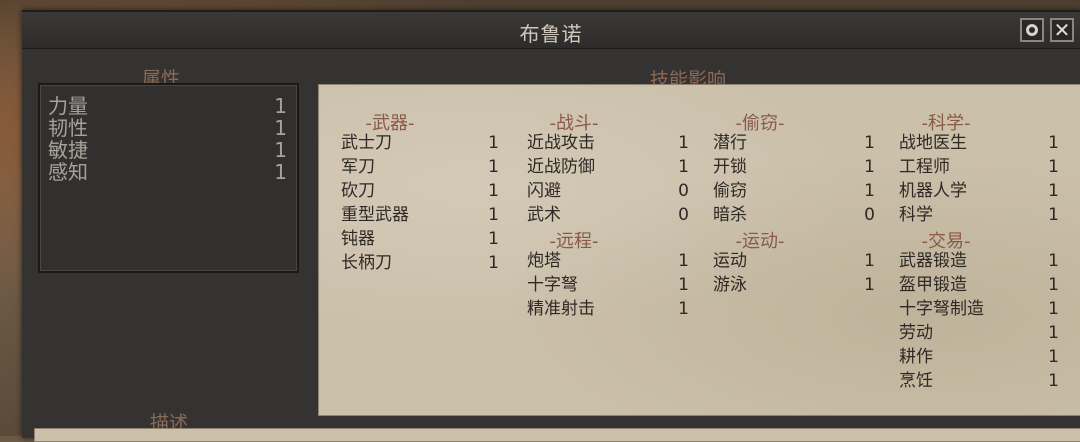 Image resolution: width=1080 pixels, height=442 pixels. What do you see at coordinates (979, 333) in the screenshot?
I see `skill-row: 劳动 1` at bounding box center [979, 333].